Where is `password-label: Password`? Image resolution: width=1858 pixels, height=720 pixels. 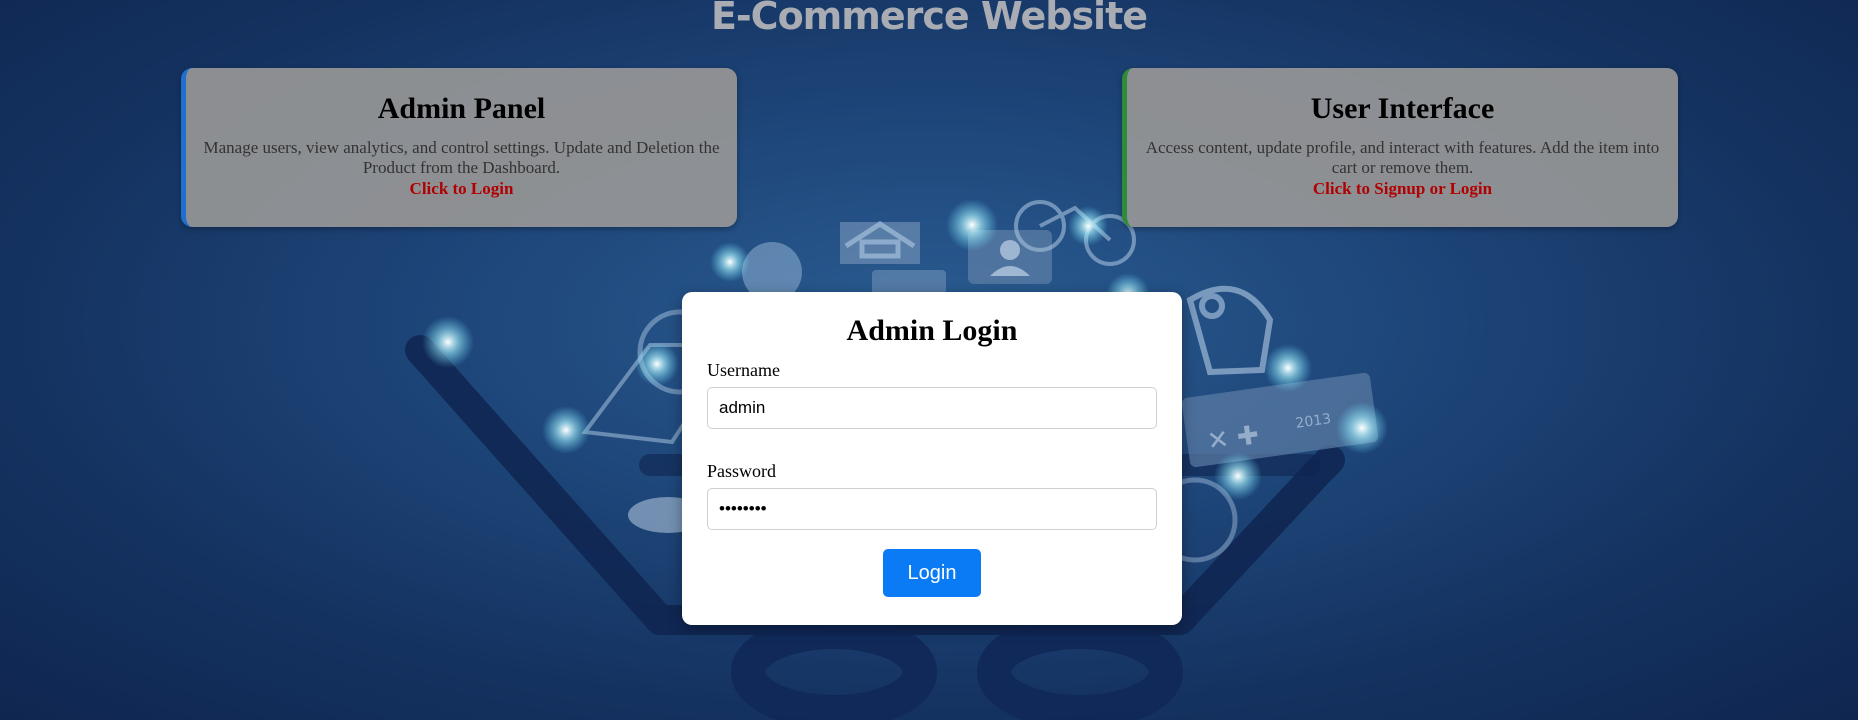 password-label: Password is located at coordinates (742, 471).